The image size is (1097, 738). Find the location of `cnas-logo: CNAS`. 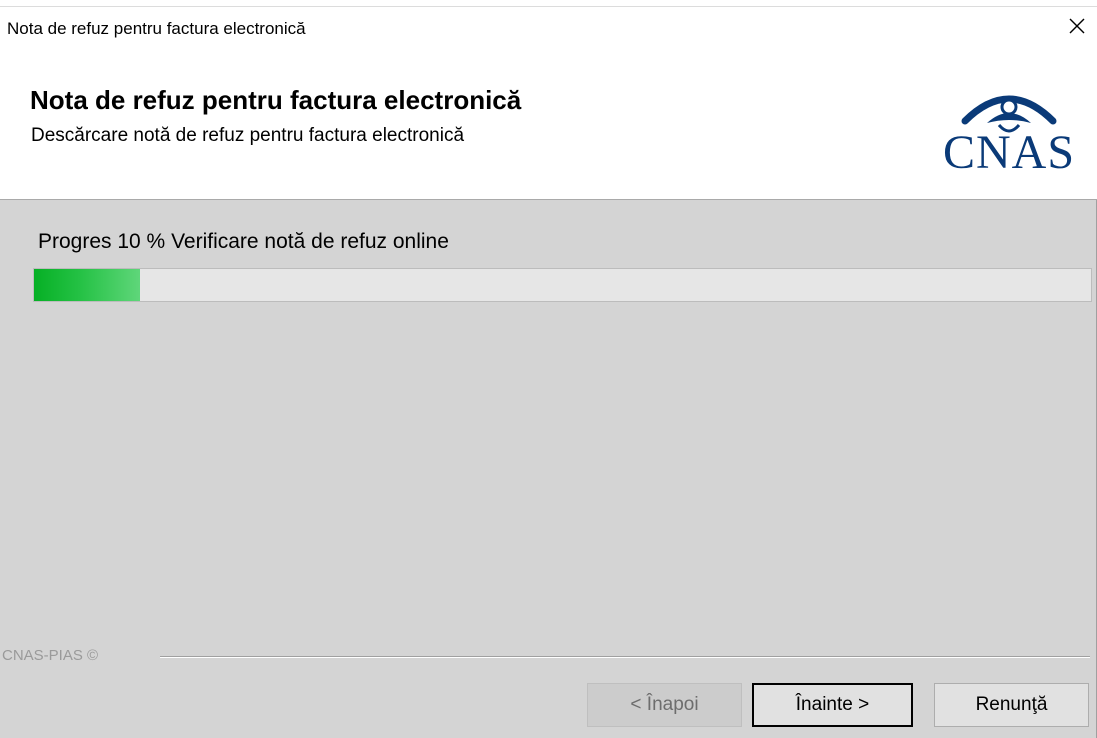

cnas-logo: CNAS is located at coordinates (1009, 129).